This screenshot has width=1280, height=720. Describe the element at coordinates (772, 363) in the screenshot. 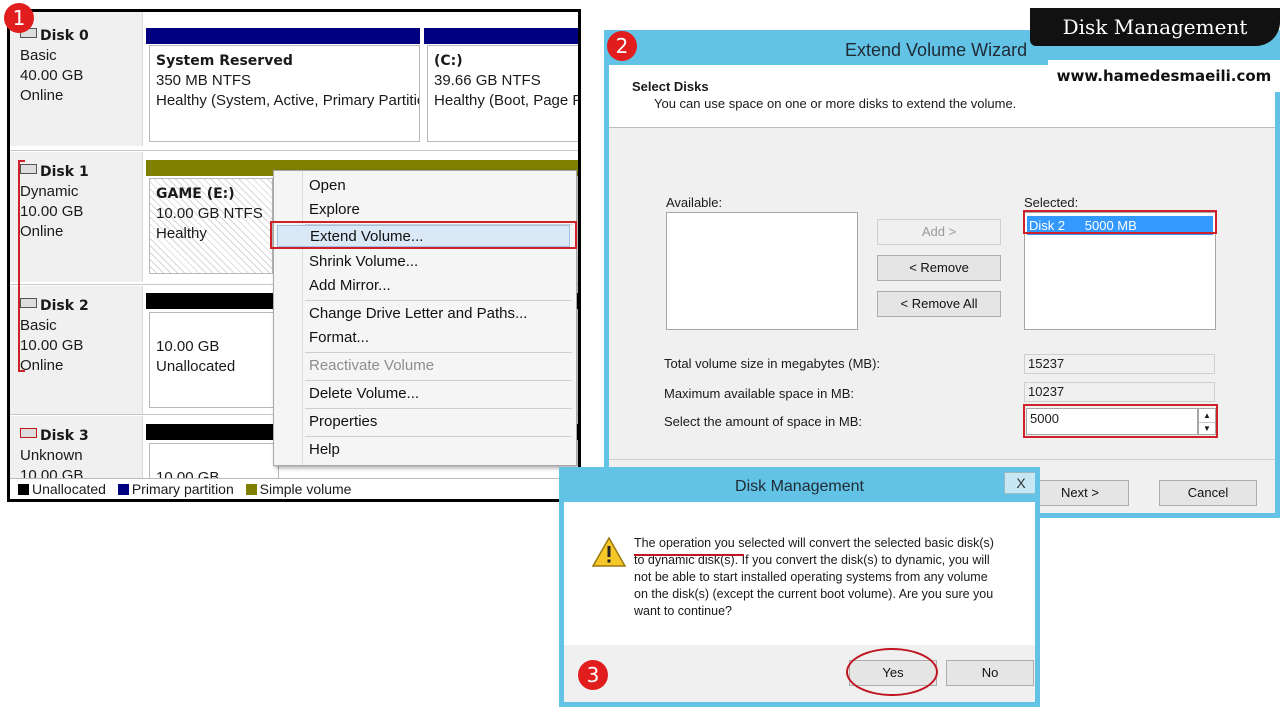

I see `total-size-label: Total volume size in megabytes (MB):` at that location.